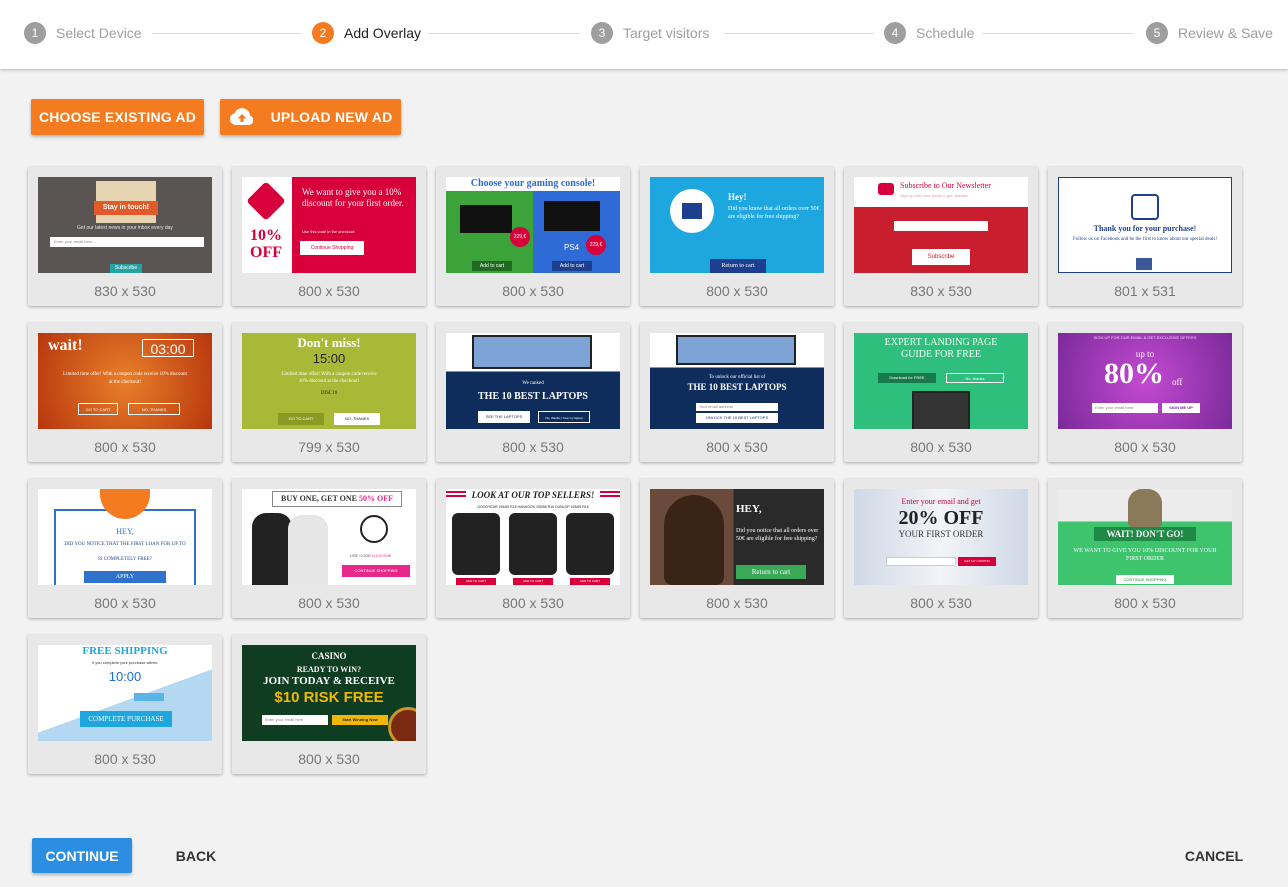  What do you see at coordinates (323, 33) in the screenshot?
I see `step-number: 2` at bounding box center [323, 33].